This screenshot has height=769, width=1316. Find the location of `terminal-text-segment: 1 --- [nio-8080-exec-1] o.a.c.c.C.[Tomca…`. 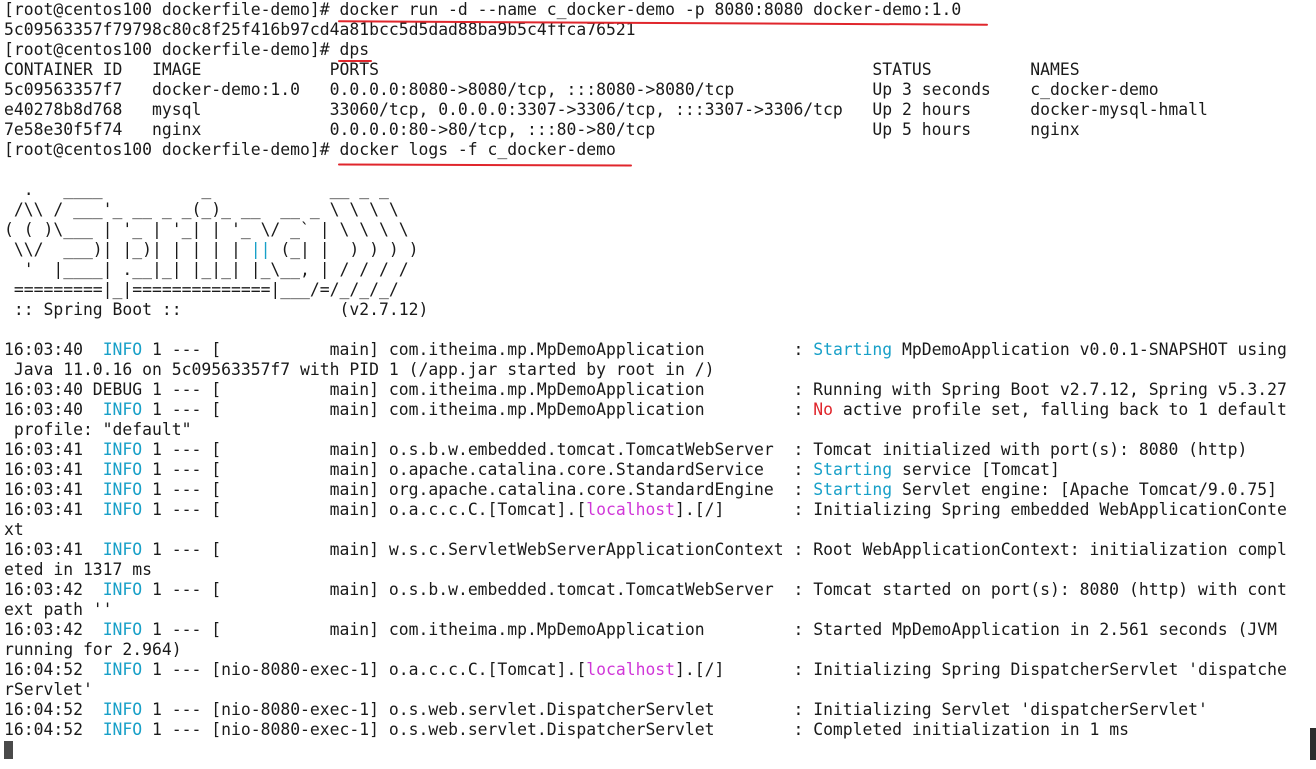

terminal-text-segment: 1 --- [nio-8080-exec-1] o.a.c.c.C.[Tomca… is located at coordinates (364, 669).